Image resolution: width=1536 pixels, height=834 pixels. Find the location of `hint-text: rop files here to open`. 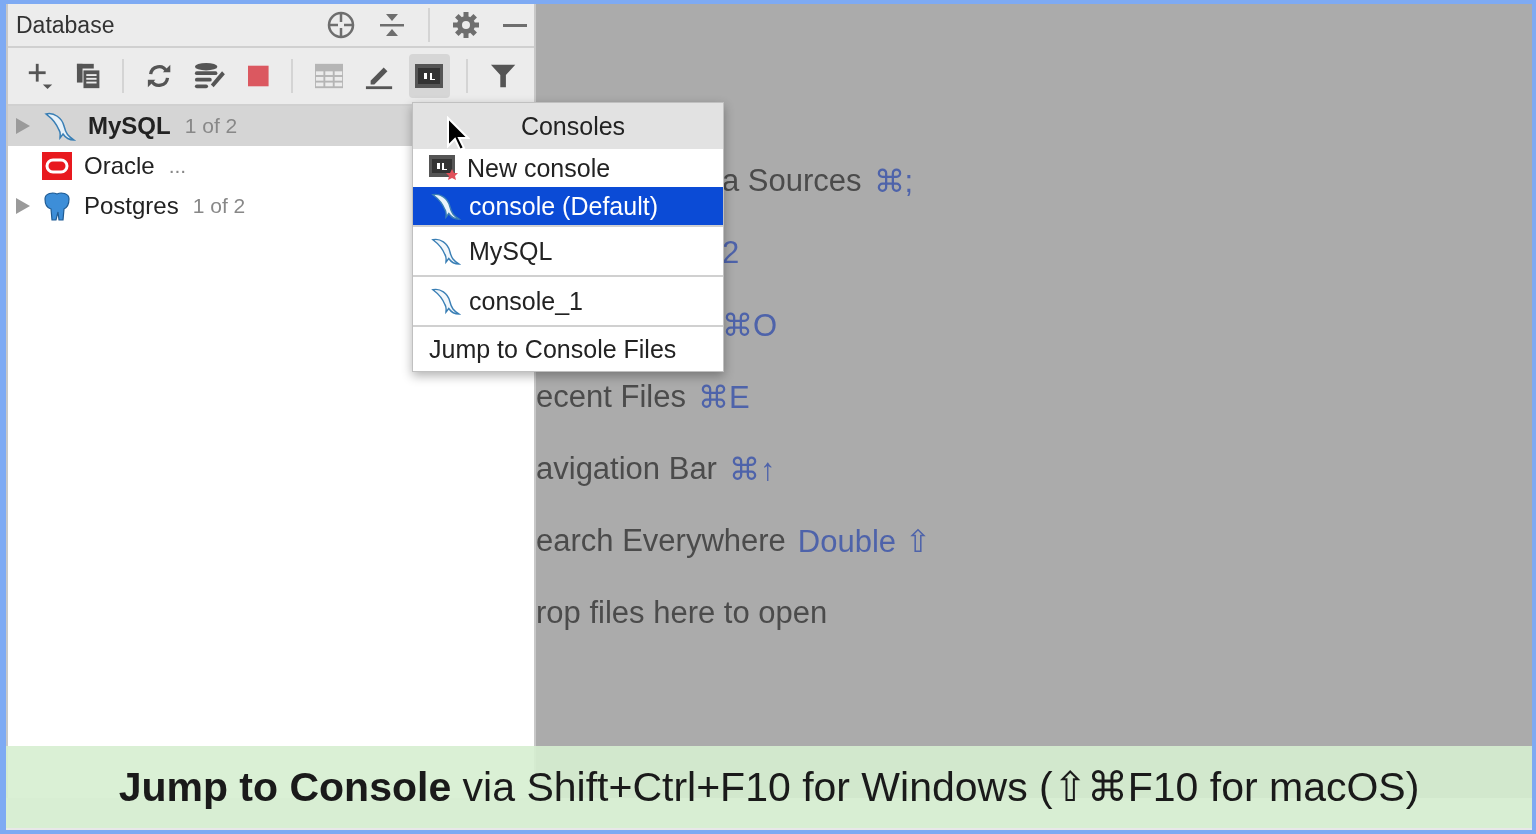

hint-text: rop files here to open is located at coordinates (682, 613).